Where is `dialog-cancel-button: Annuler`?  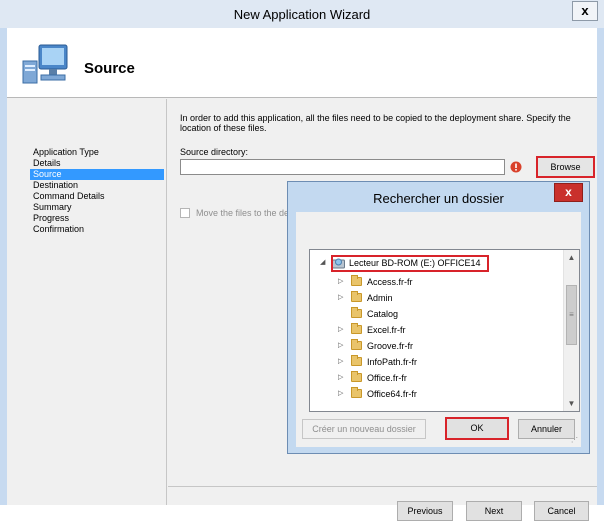
dialog-cancel-button: Annuler is located at coordinates (546, 429).